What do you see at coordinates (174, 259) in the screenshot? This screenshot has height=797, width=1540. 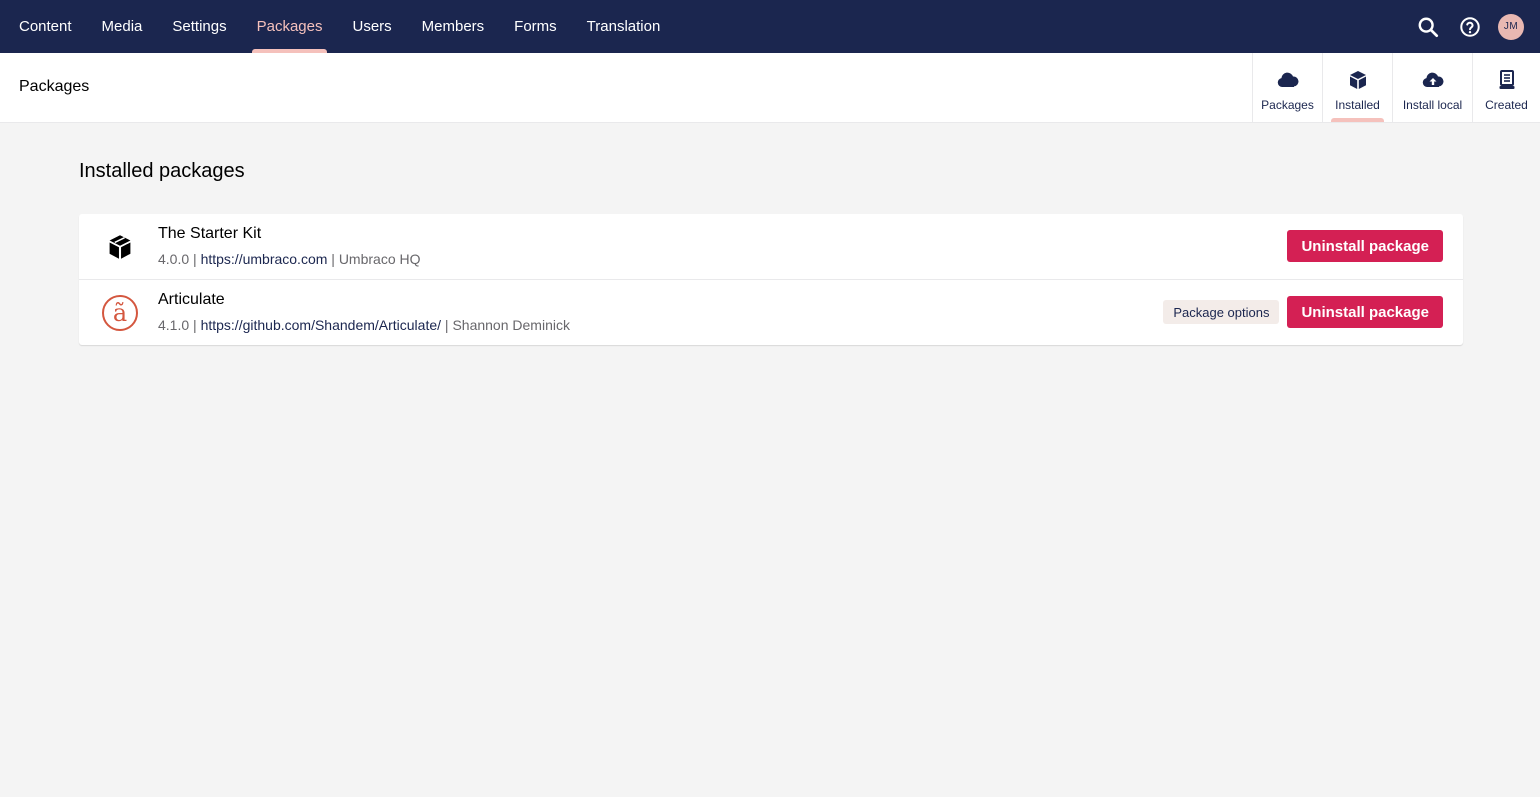 I see `package-version: 4.0.0` at bounding box center [174, 259].